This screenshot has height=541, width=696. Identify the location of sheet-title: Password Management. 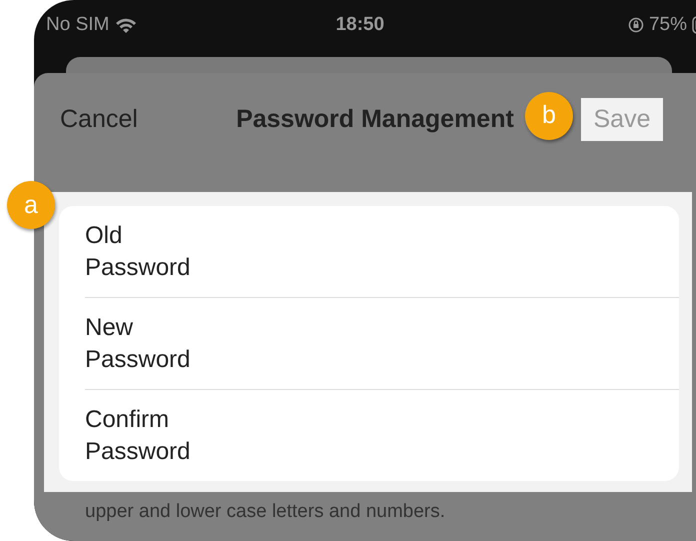
(375, 119).